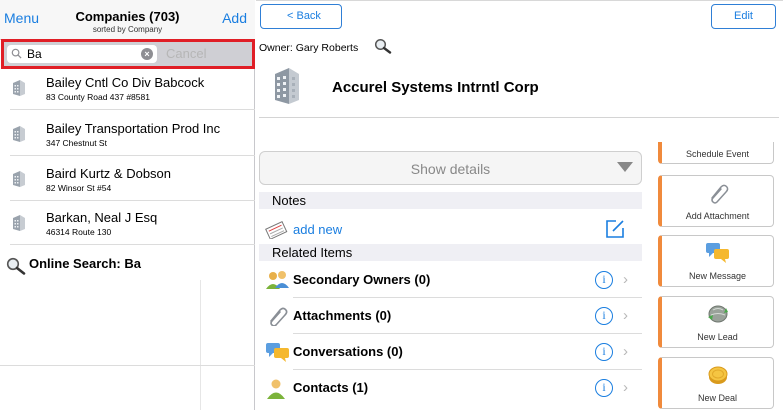 This screenshot has width=783, height=410. Describe the element at coordinates (450, 352) in the screenshot. I see `related-item-conversations: Conversations (0) i ›` at that location.